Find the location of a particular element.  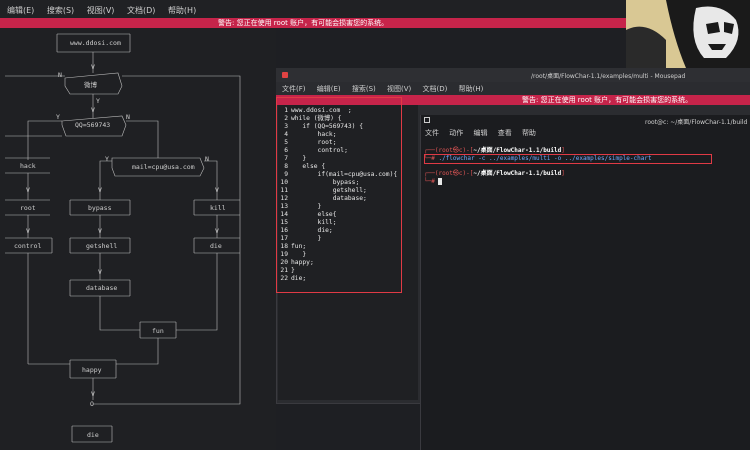

terminal-menubar: 文件 动作 编辑 查看 帮助 is located at coordinates (585, 133).